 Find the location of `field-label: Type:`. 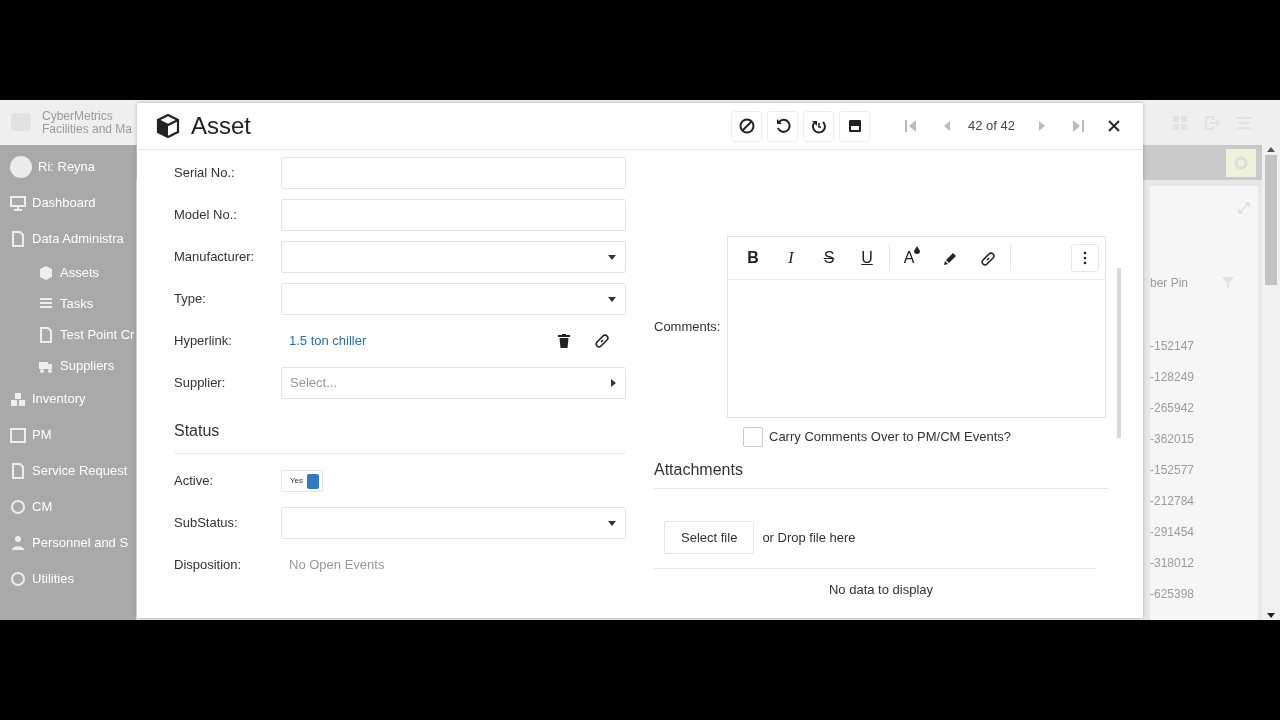

field-label: Type: is located at coordinates (190, 299).